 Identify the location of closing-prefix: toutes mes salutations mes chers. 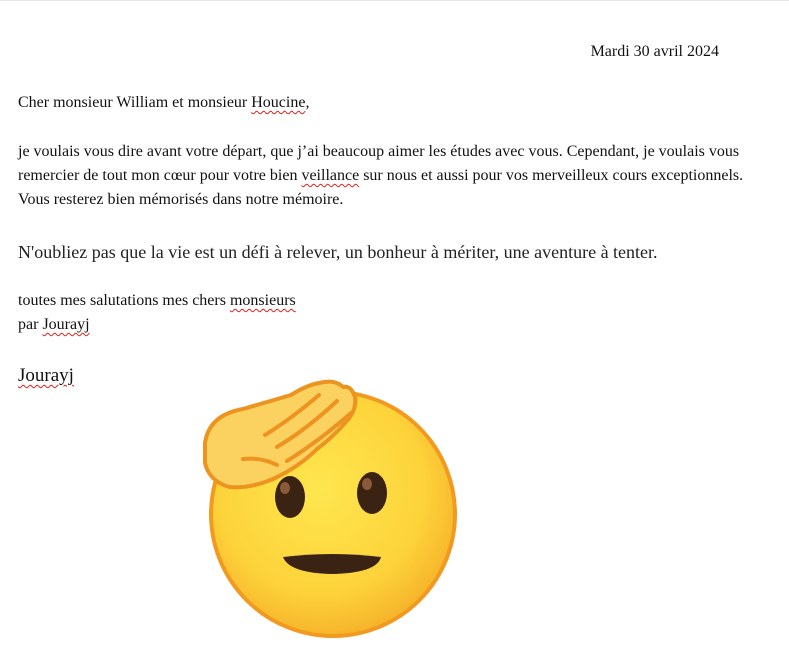
(124, 300).